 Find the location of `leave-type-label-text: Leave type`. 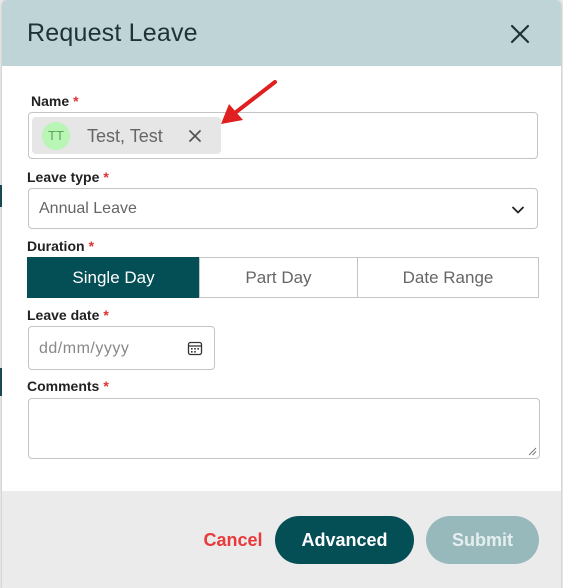

leave-type-label-text: Leave type is located at coordinates (63, 177).